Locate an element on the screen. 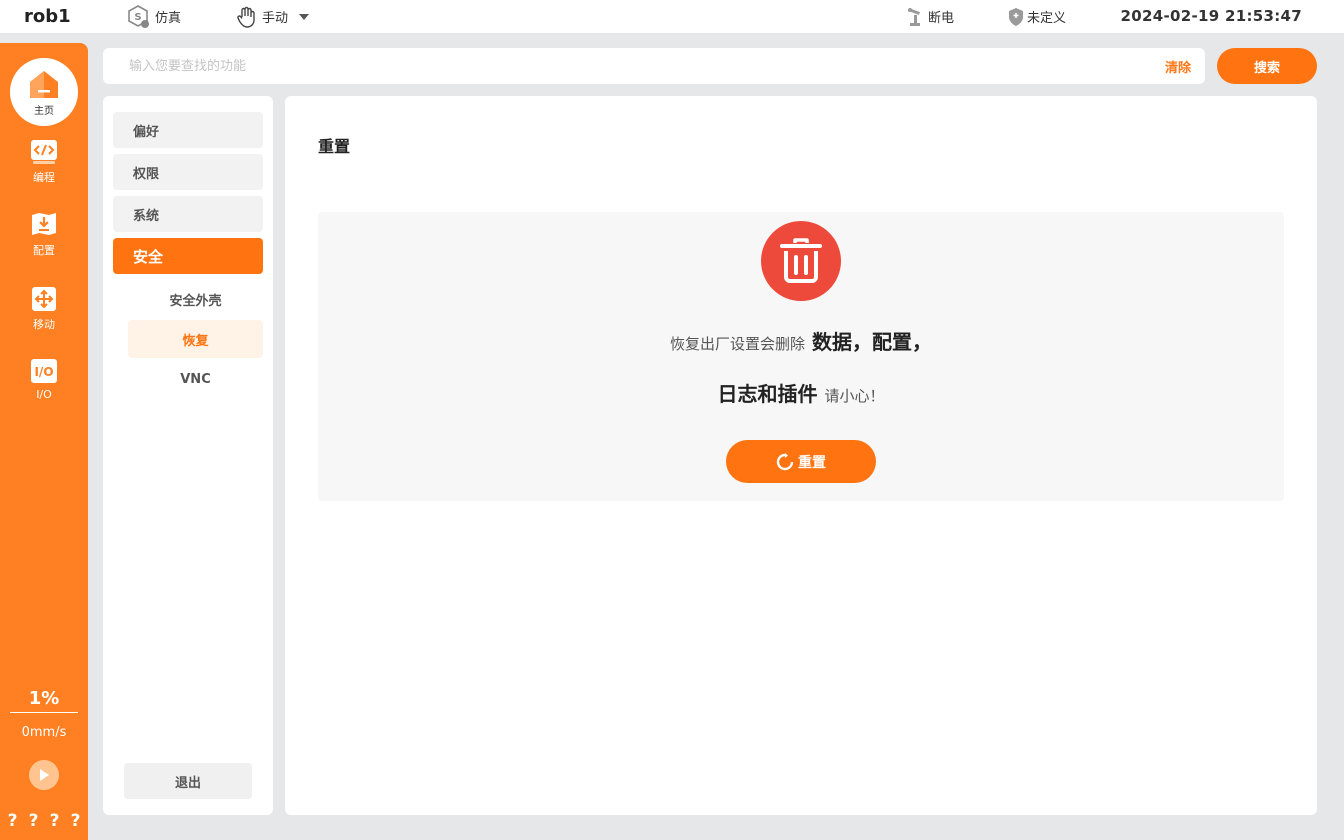 Image resolution: width=1344 pixels, height=840 pixels. rail-item-label: 配置 is located at coordinates (44, 250).